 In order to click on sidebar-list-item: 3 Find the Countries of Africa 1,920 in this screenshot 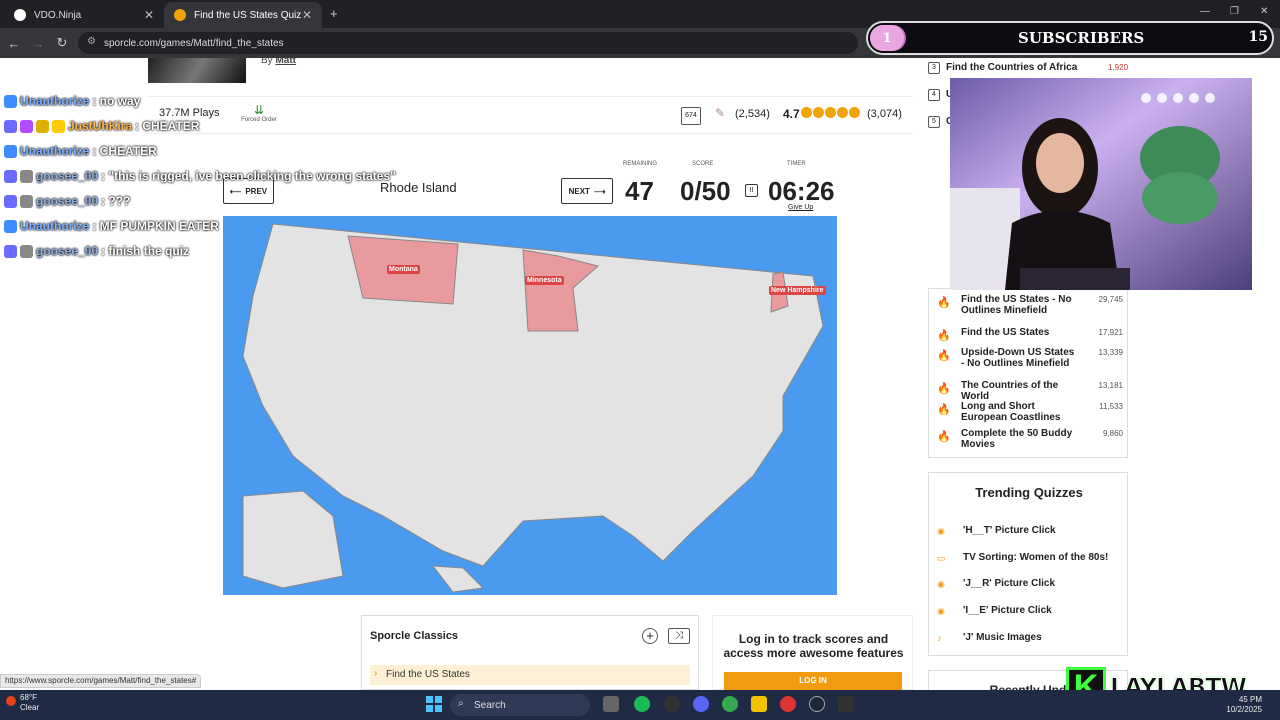, I will do `click(1028, 70)`.